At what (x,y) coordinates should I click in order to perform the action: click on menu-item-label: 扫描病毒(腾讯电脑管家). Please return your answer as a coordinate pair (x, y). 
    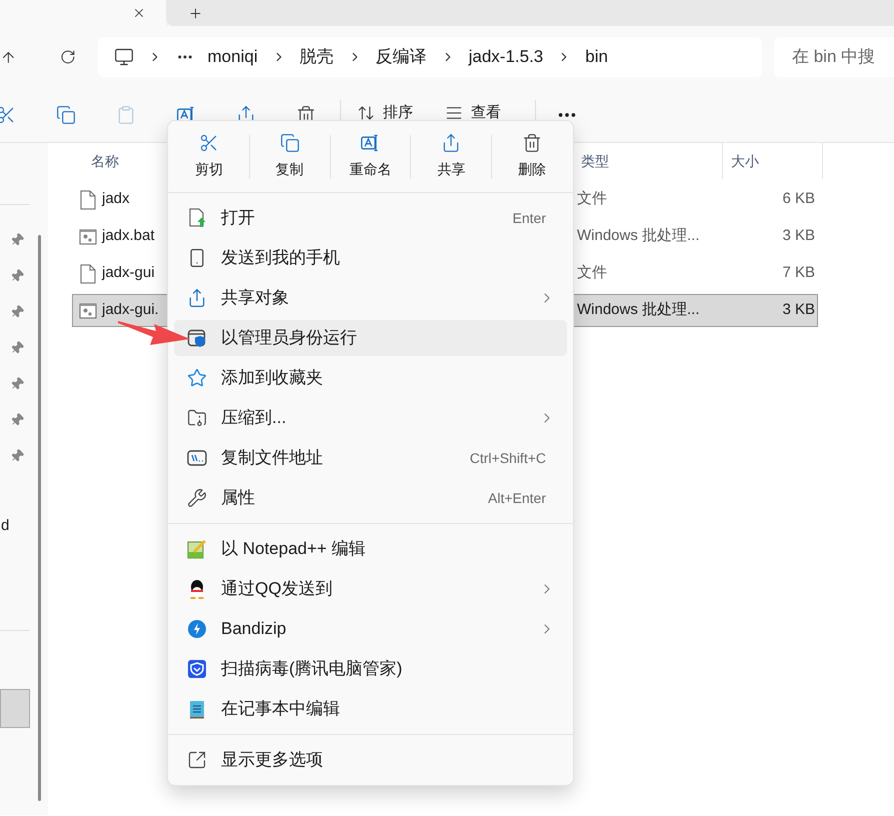
    Looking at the image, I should click on (311, 669).